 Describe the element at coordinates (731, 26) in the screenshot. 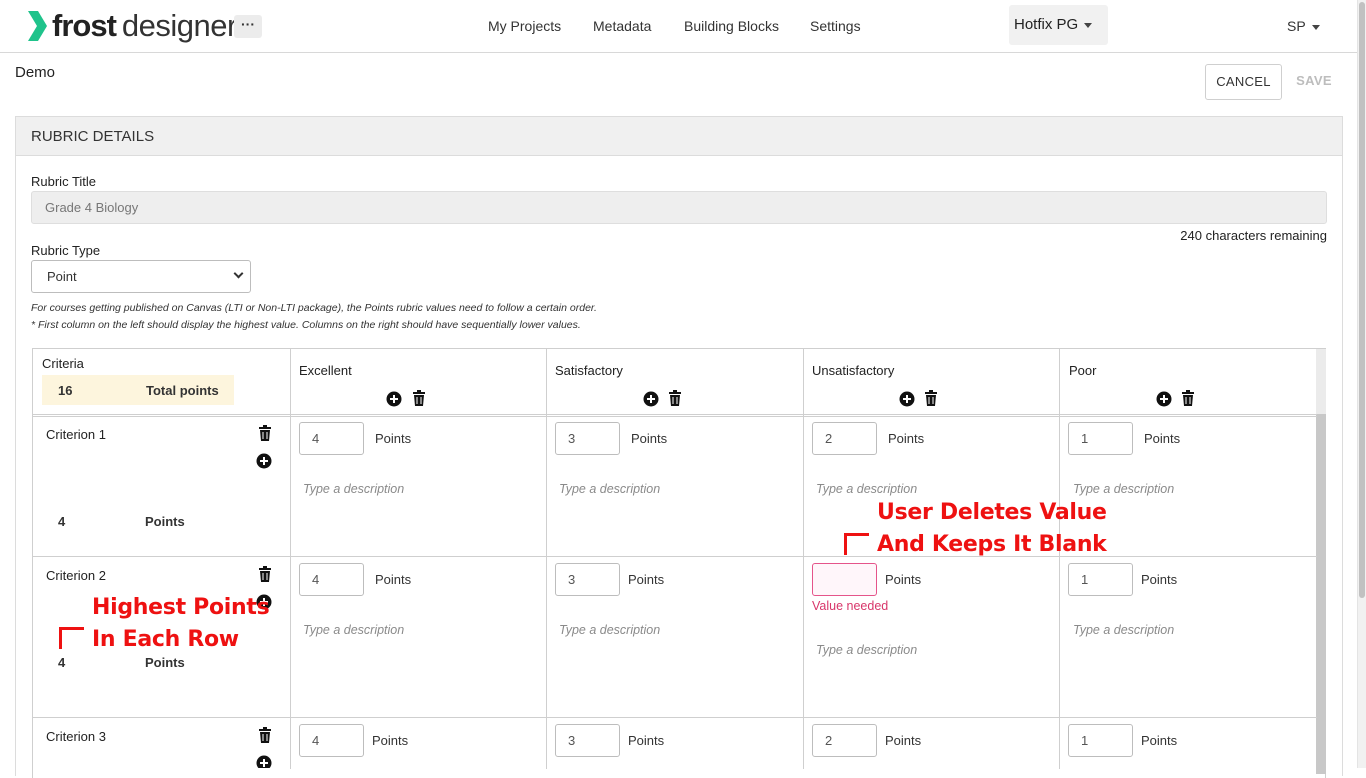

I see `nav-building-blocks: Building Blocks` at that location.